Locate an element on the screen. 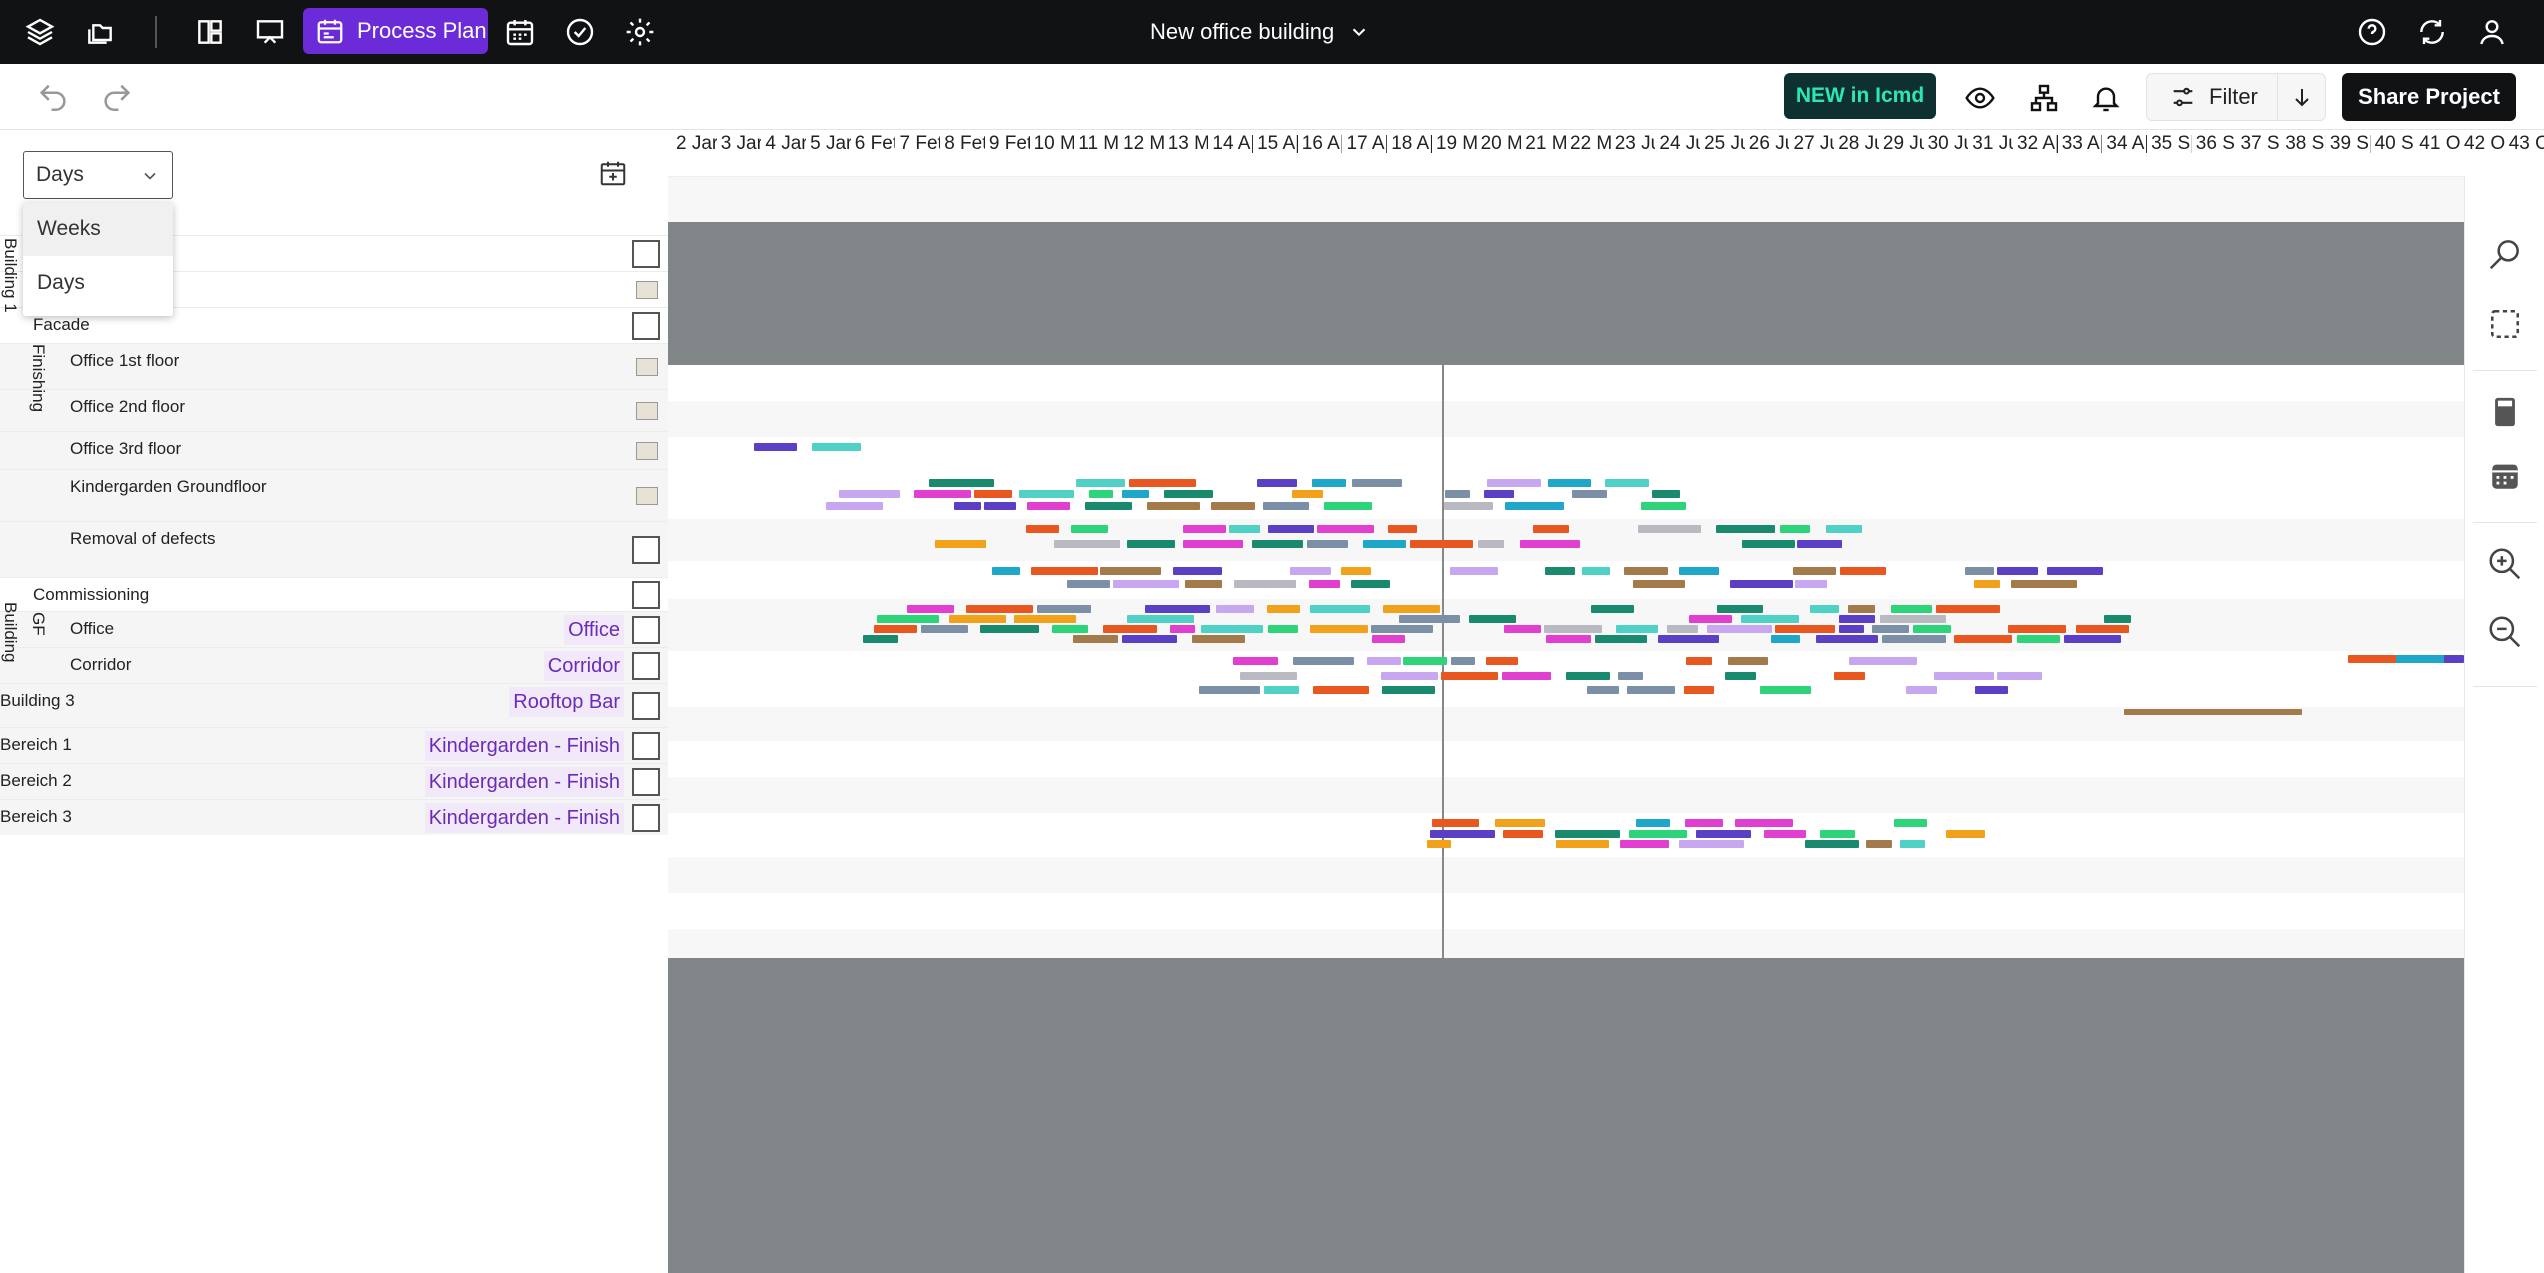  row-item: Office 2nd floor is located at coordinates (334, 410).